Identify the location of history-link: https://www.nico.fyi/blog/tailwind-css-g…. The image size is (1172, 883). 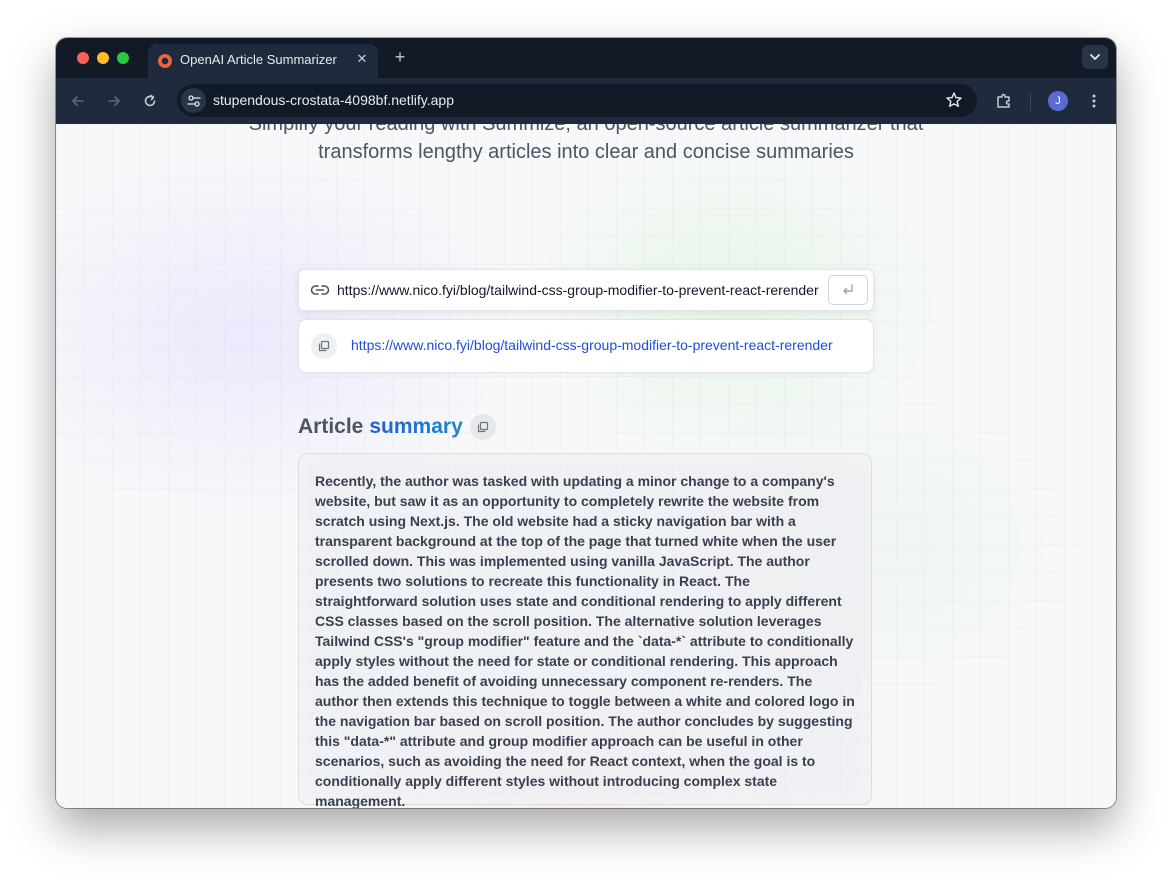
(605, 345).